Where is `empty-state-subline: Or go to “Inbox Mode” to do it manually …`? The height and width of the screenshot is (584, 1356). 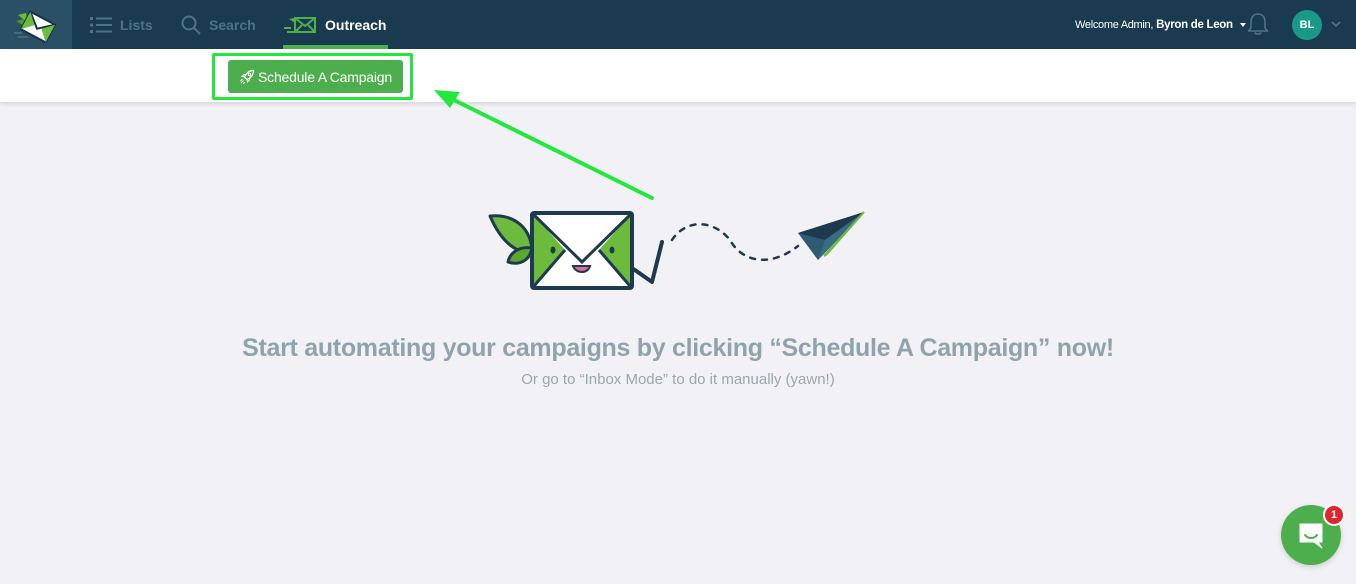
empty-state-subline: Or go to “Inbox Mode” to do it manually … is located at coordinates (678, 379).